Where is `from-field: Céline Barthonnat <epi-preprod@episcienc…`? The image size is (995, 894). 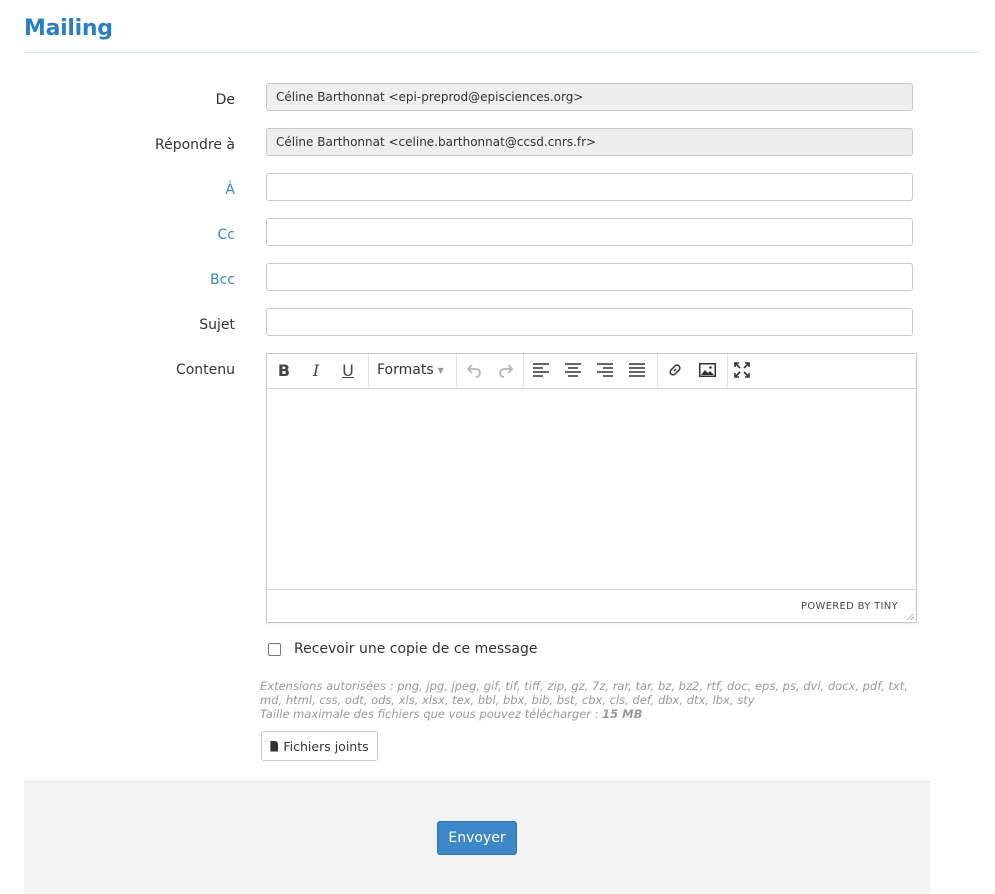
from-field: Céline Barthonnat <epi-preprod@episcienc… is located at coordinates (589, 97).